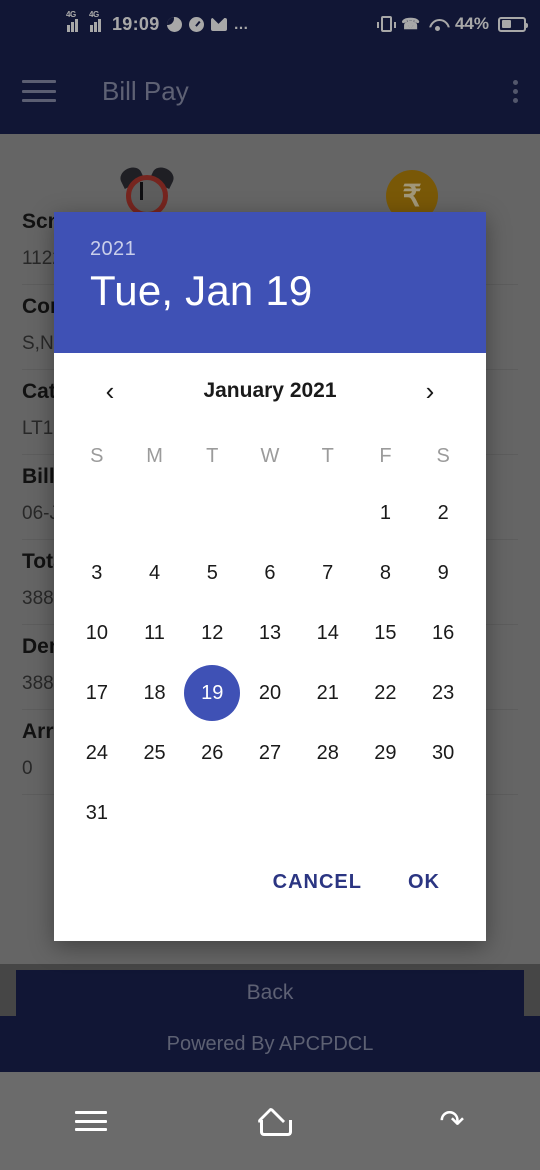 The width and height of the screenshot is (540, 1170). I want to click on calendar-day: 5, so click(212, 573).